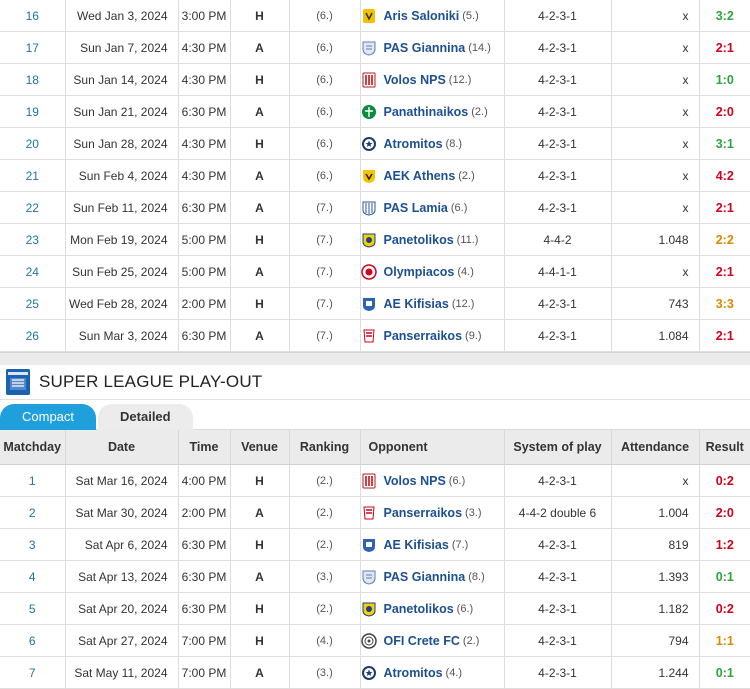  I want to click on tab-compact: Compact, so click(48, 417).